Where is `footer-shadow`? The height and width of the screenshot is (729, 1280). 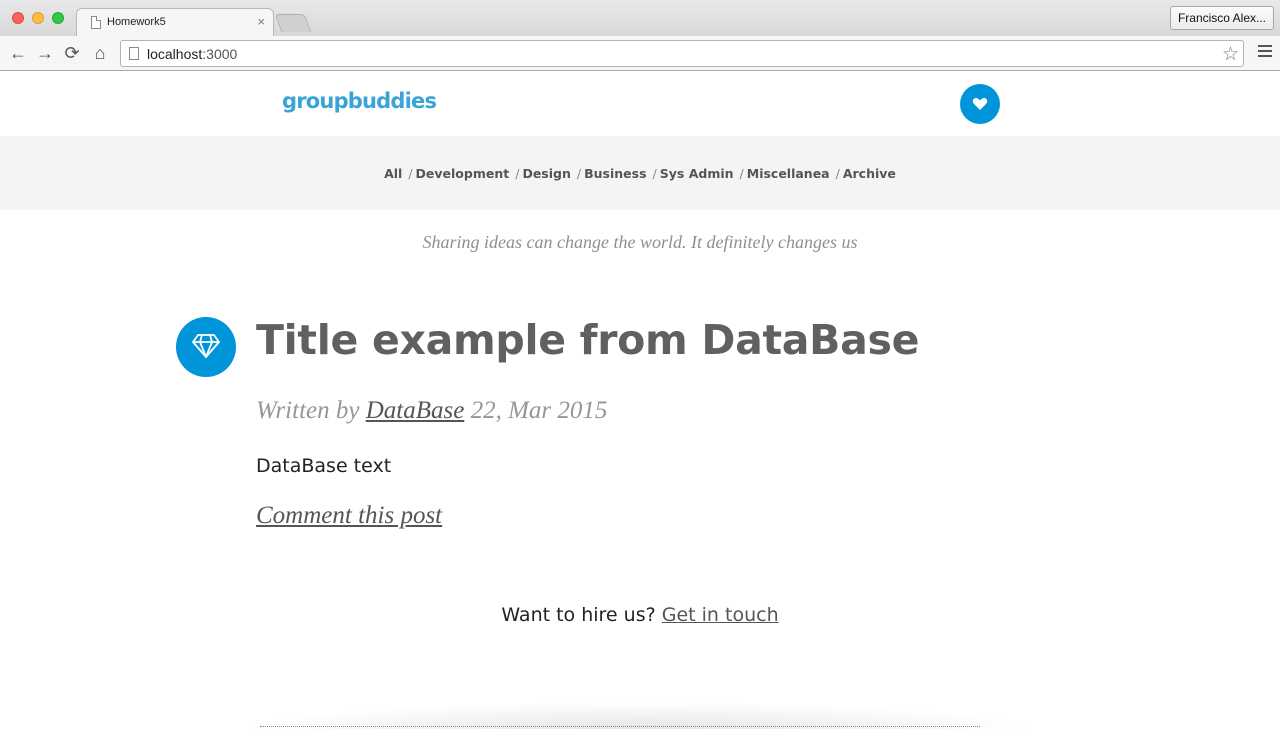 footer-shadow is located at coordinates (640, 715).